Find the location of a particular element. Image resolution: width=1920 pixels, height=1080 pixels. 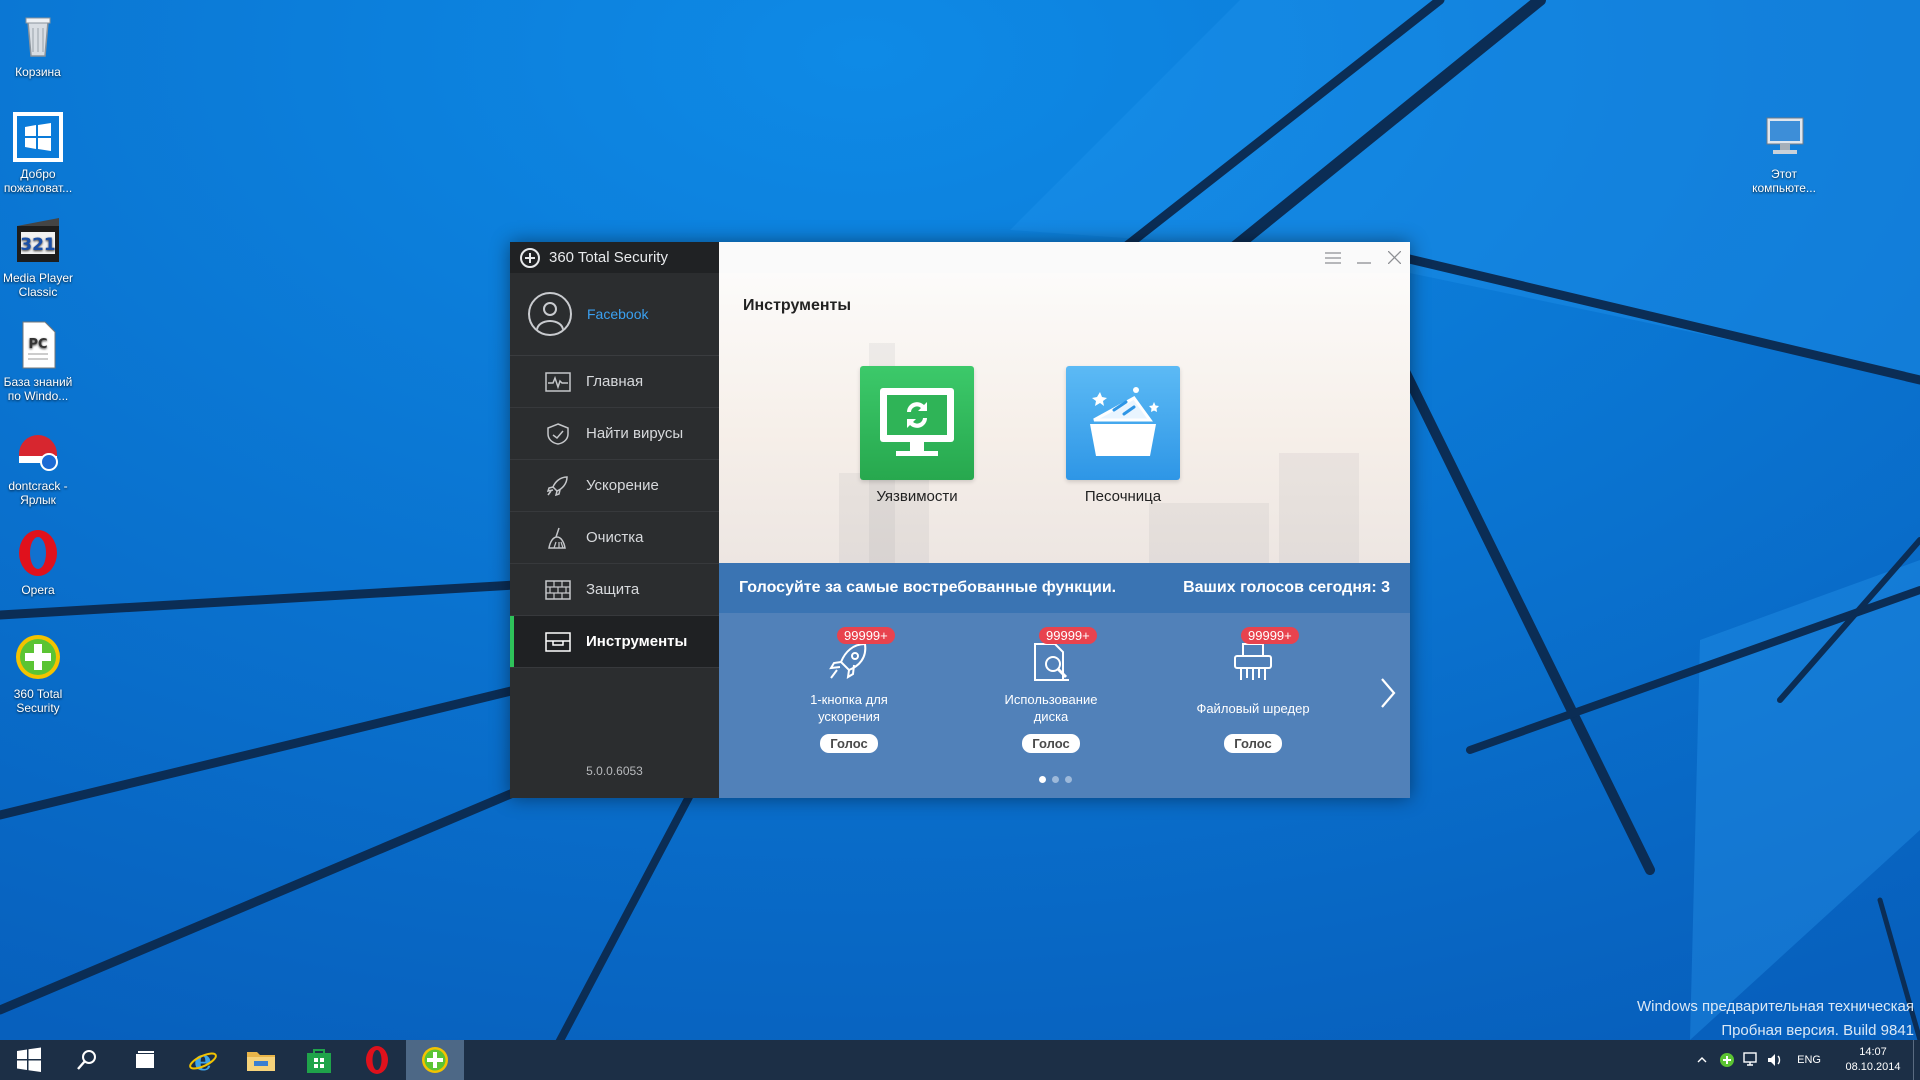

desktop-icon-opera: Opera is located at coordinates (42, 561).